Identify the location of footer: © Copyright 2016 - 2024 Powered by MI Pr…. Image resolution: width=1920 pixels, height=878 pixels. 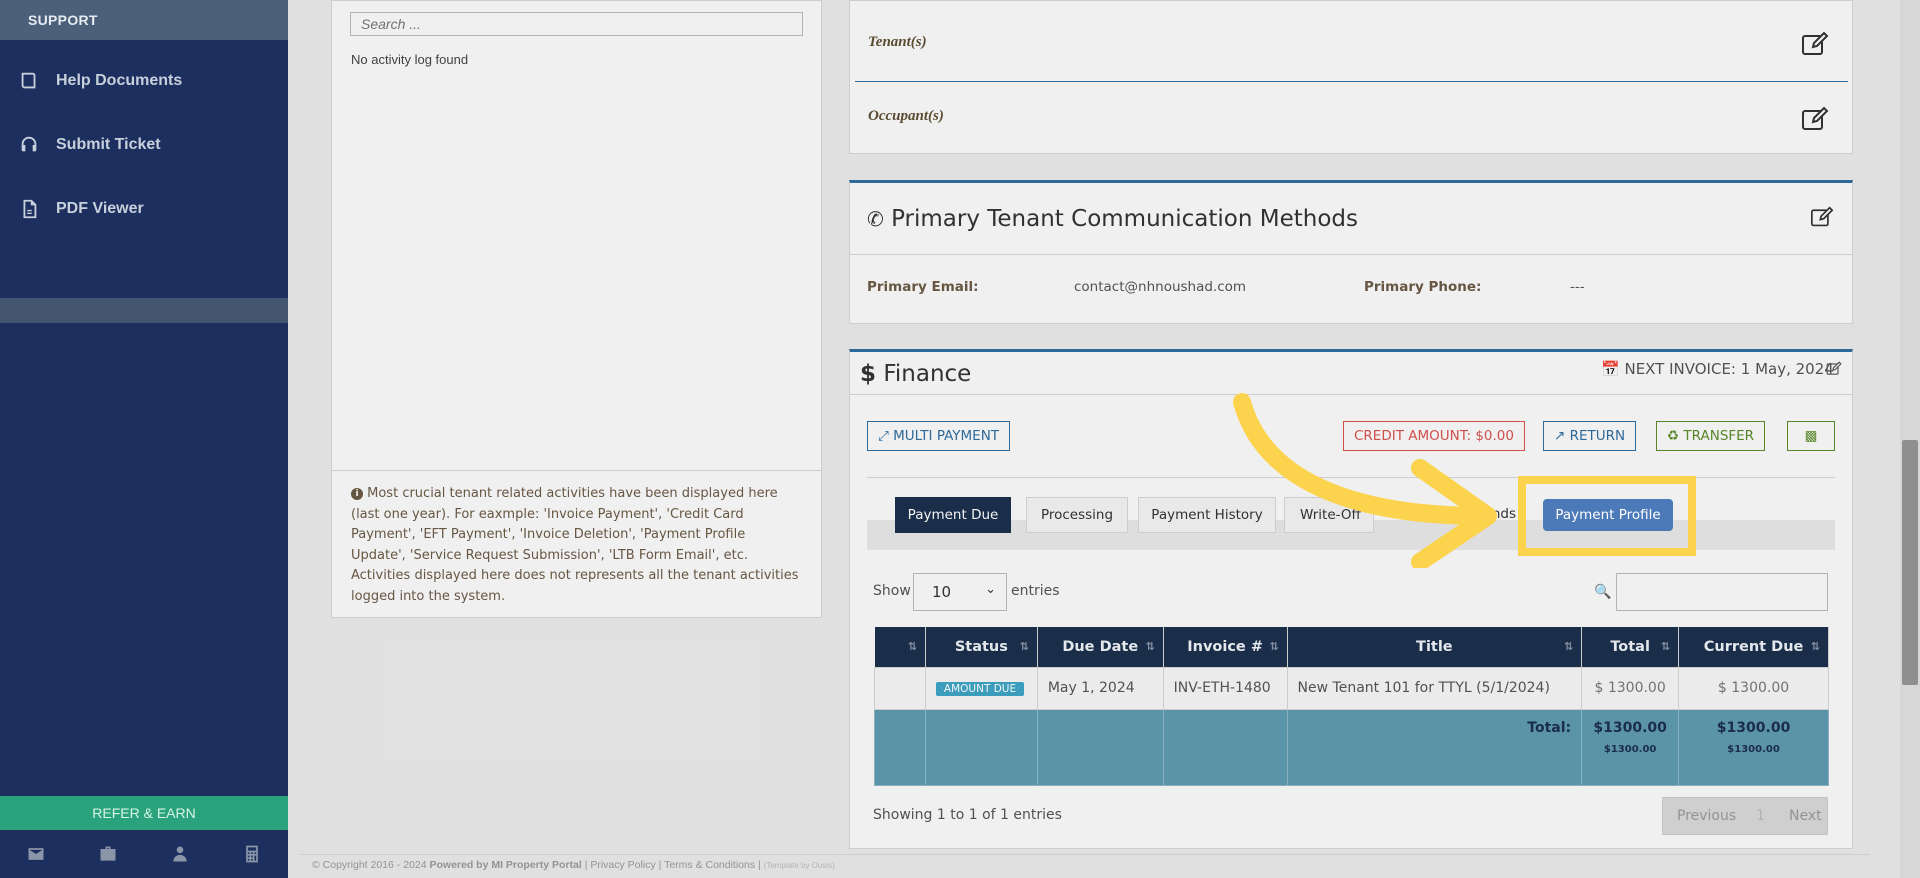
(573, 865).